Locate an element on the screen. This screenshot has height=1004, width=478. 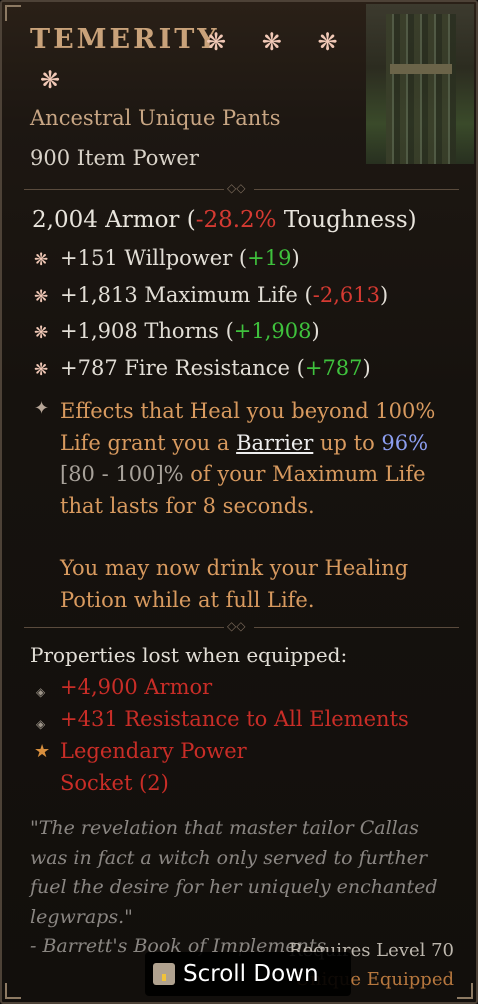
legendary-part2: up to is located at coordinates (347, 442).